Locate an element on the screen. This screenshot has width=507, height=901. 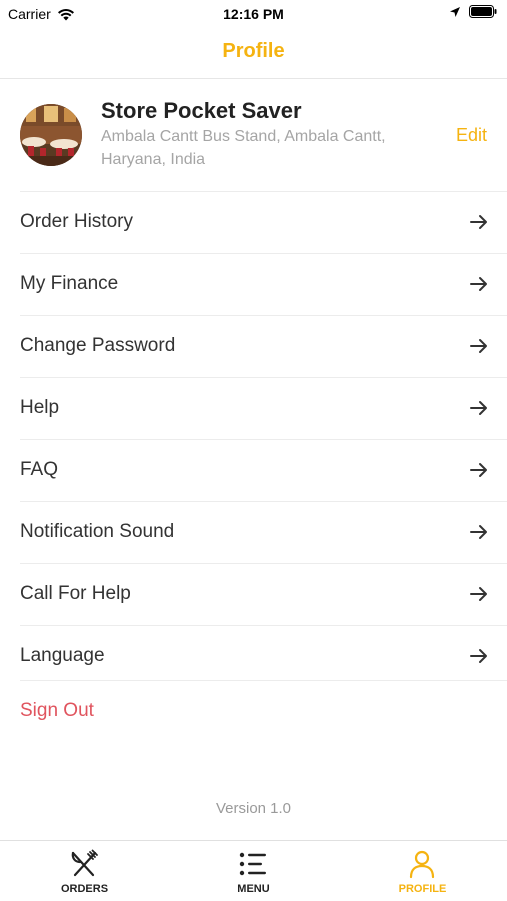
edit-profile-button: Edit is located at coordinates (471, 135).